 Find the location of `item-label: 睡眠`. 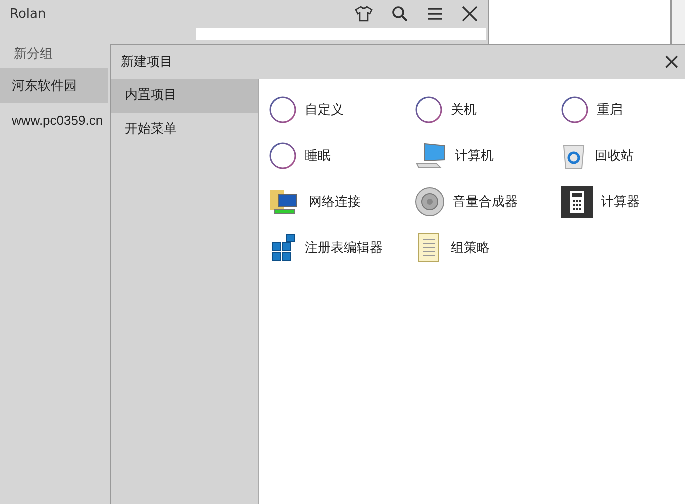

item-label: 睡眠 is located at coordinates (318, 156).